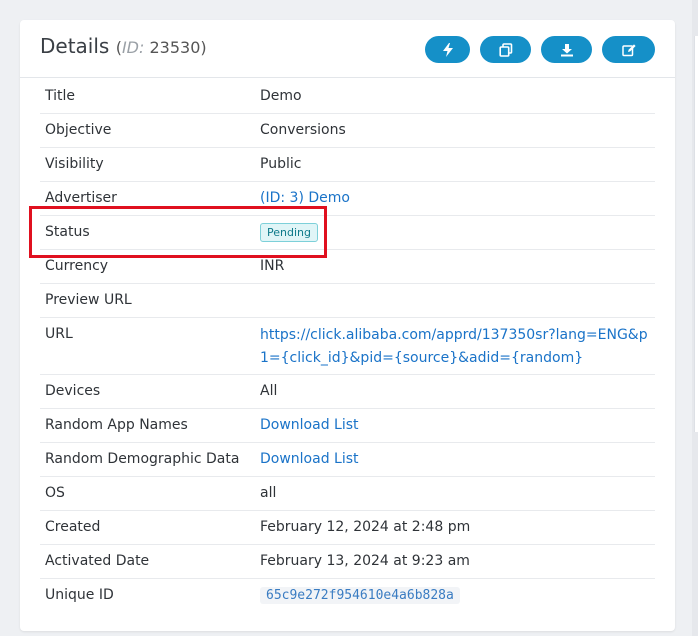 This screenshot has width=698, height=636. Describe the element at coordinates (60, 96) in the screenshot. I see `row-label: Title` at that location.